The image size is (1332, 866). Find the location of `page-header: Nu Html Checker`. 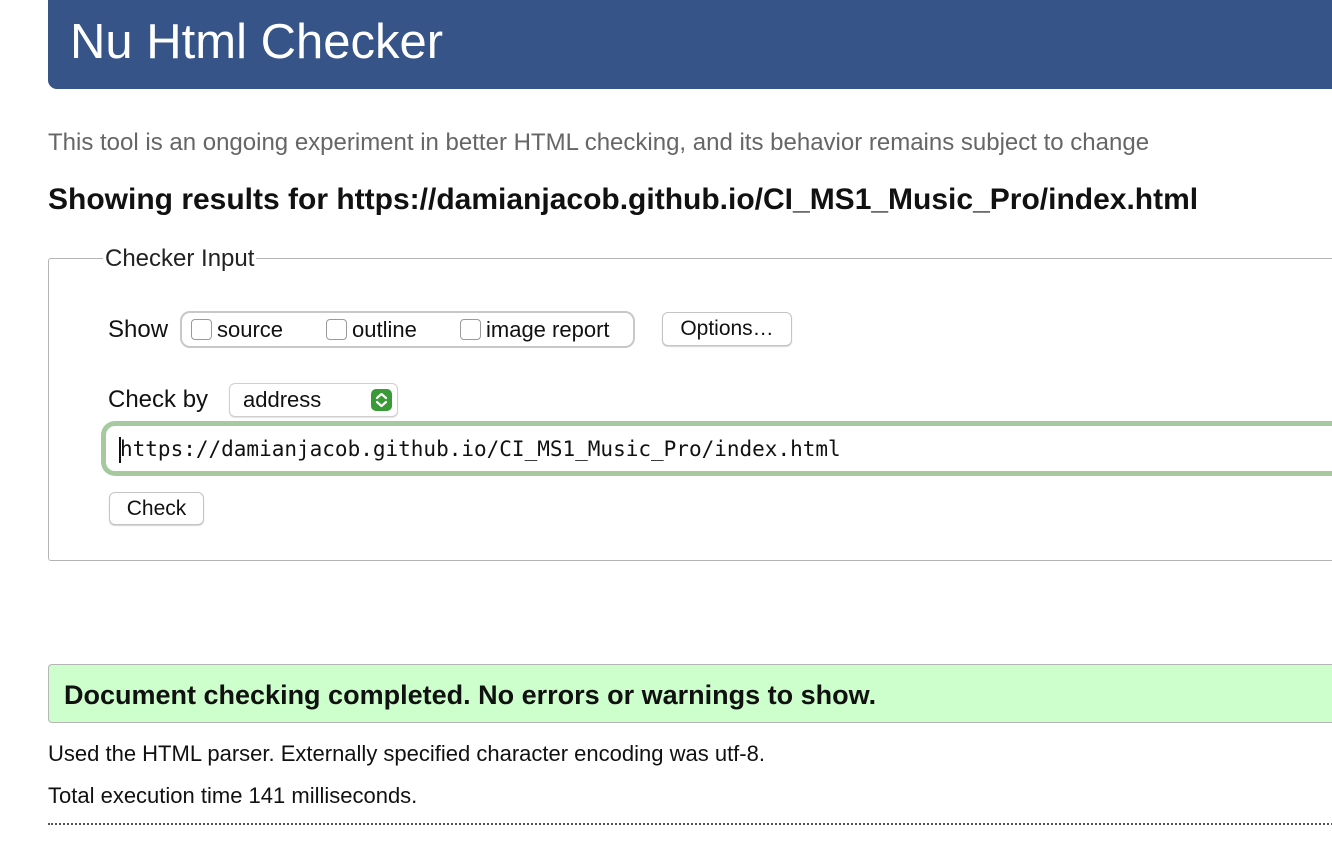

page-header: Nu Html Checker is located at coordinates (690, 44).